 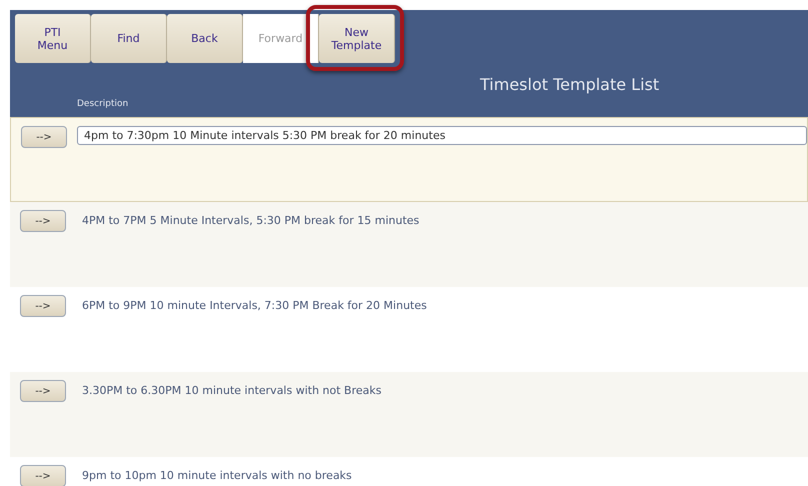 I want to click on page-title: Timeslot Template List, so click(x=570, y=85).